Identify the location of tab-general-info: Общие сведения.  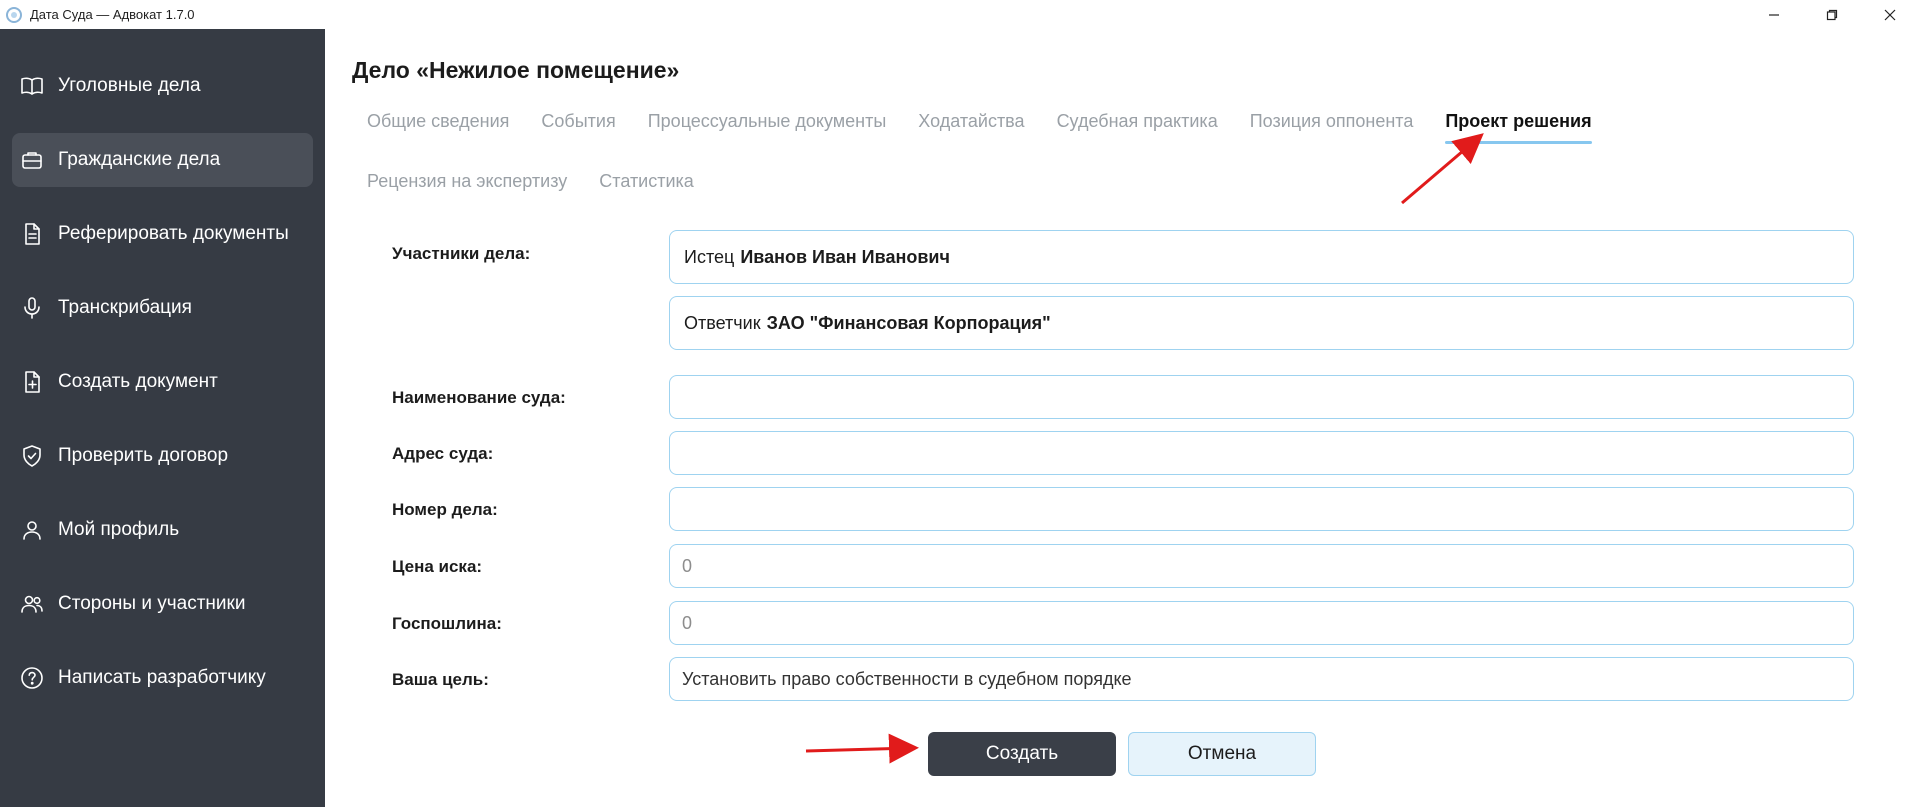
(438, 121).